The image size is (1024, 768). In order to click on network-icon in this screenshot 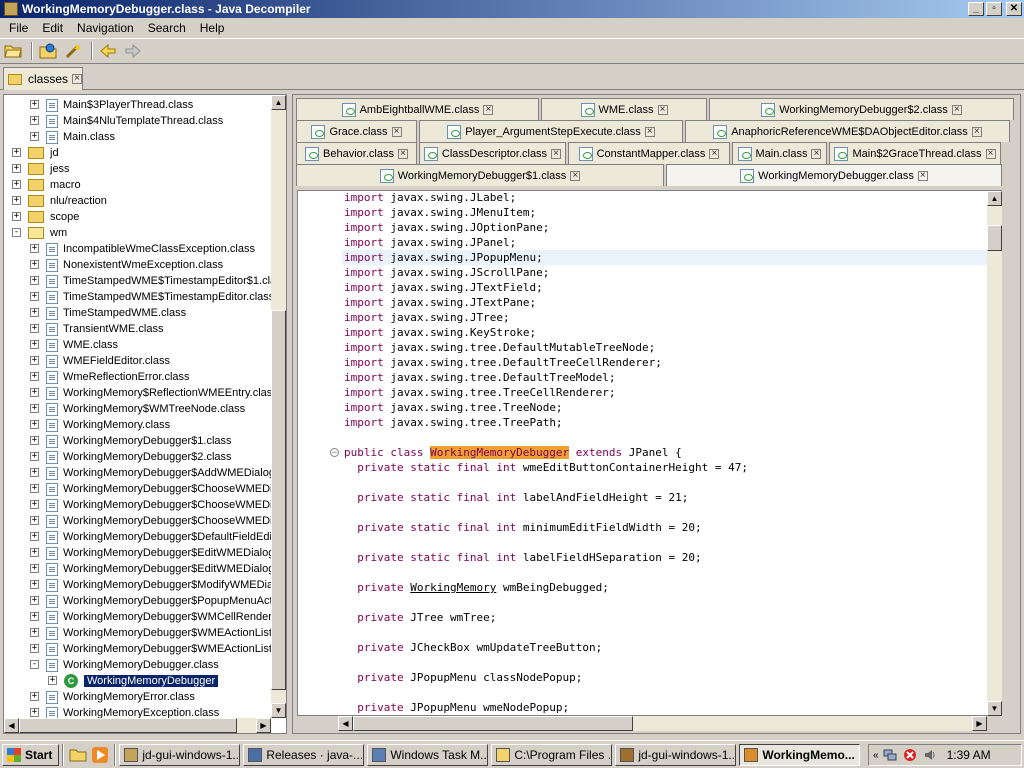, I will do `click(890, 755)`.